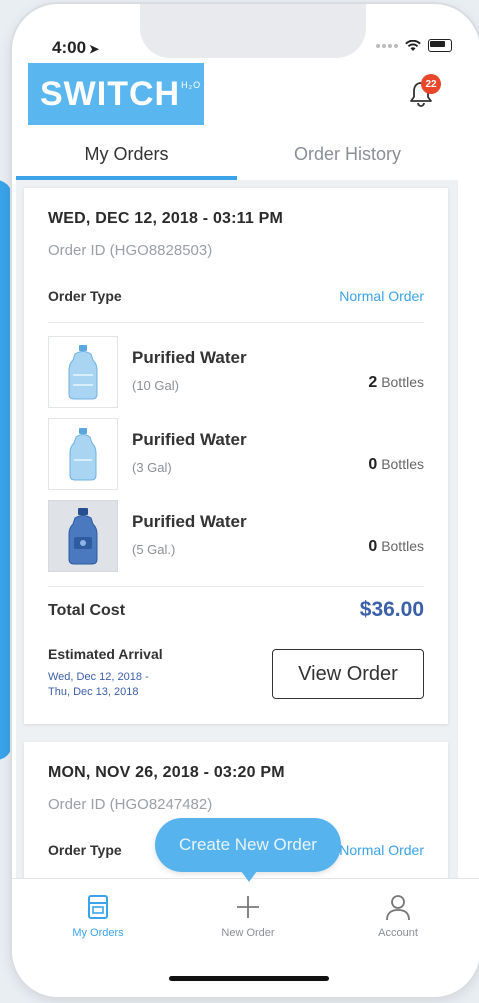  I want to click on logo-superscript: H₂O, so click(191, 85).